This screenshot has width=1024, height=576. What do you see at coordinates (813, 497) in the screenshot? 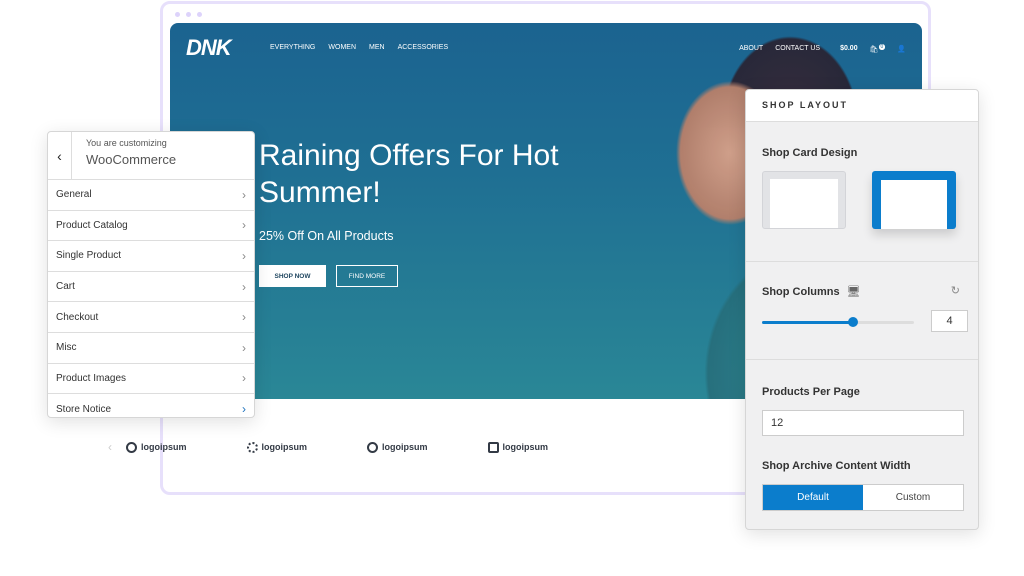
I see `width-default-button: Default` at bounding box center [813, 497].